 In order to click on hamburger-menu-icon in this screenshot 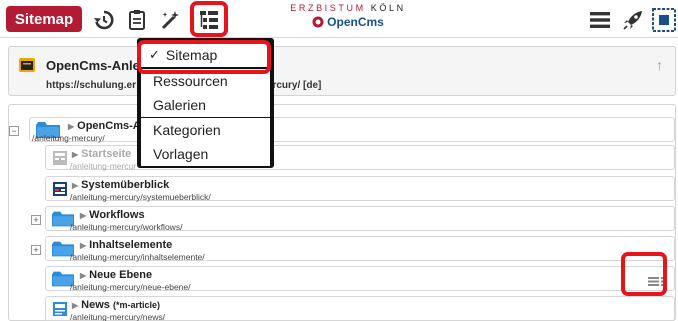, I will do `click(600, 20)`.